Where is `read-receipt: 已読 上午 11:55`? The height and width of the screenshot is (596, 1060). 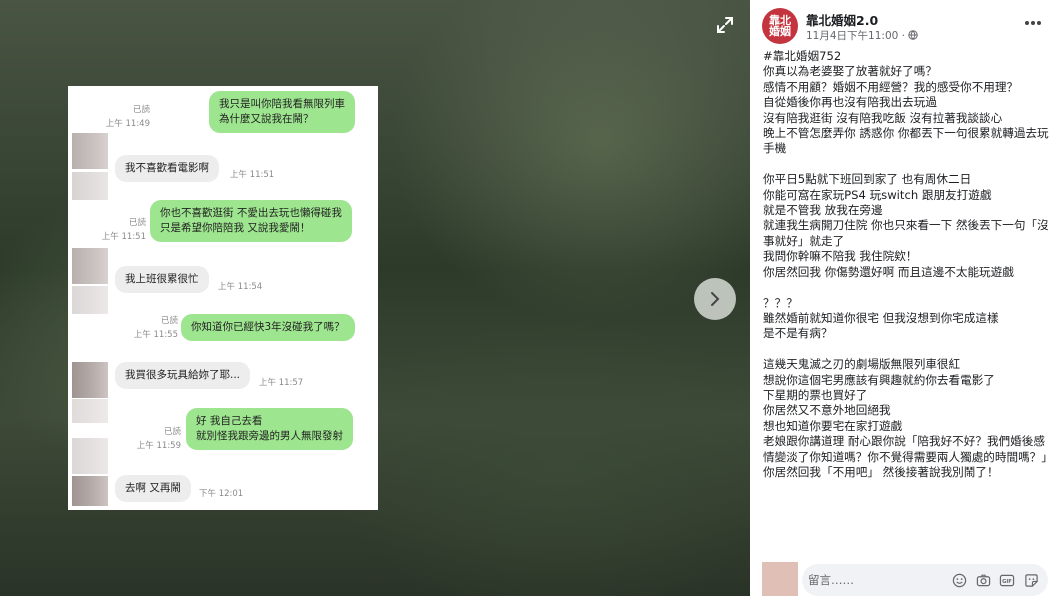
read-receipt: 已読 上午 11:55 is located at coordinates (155, 328).